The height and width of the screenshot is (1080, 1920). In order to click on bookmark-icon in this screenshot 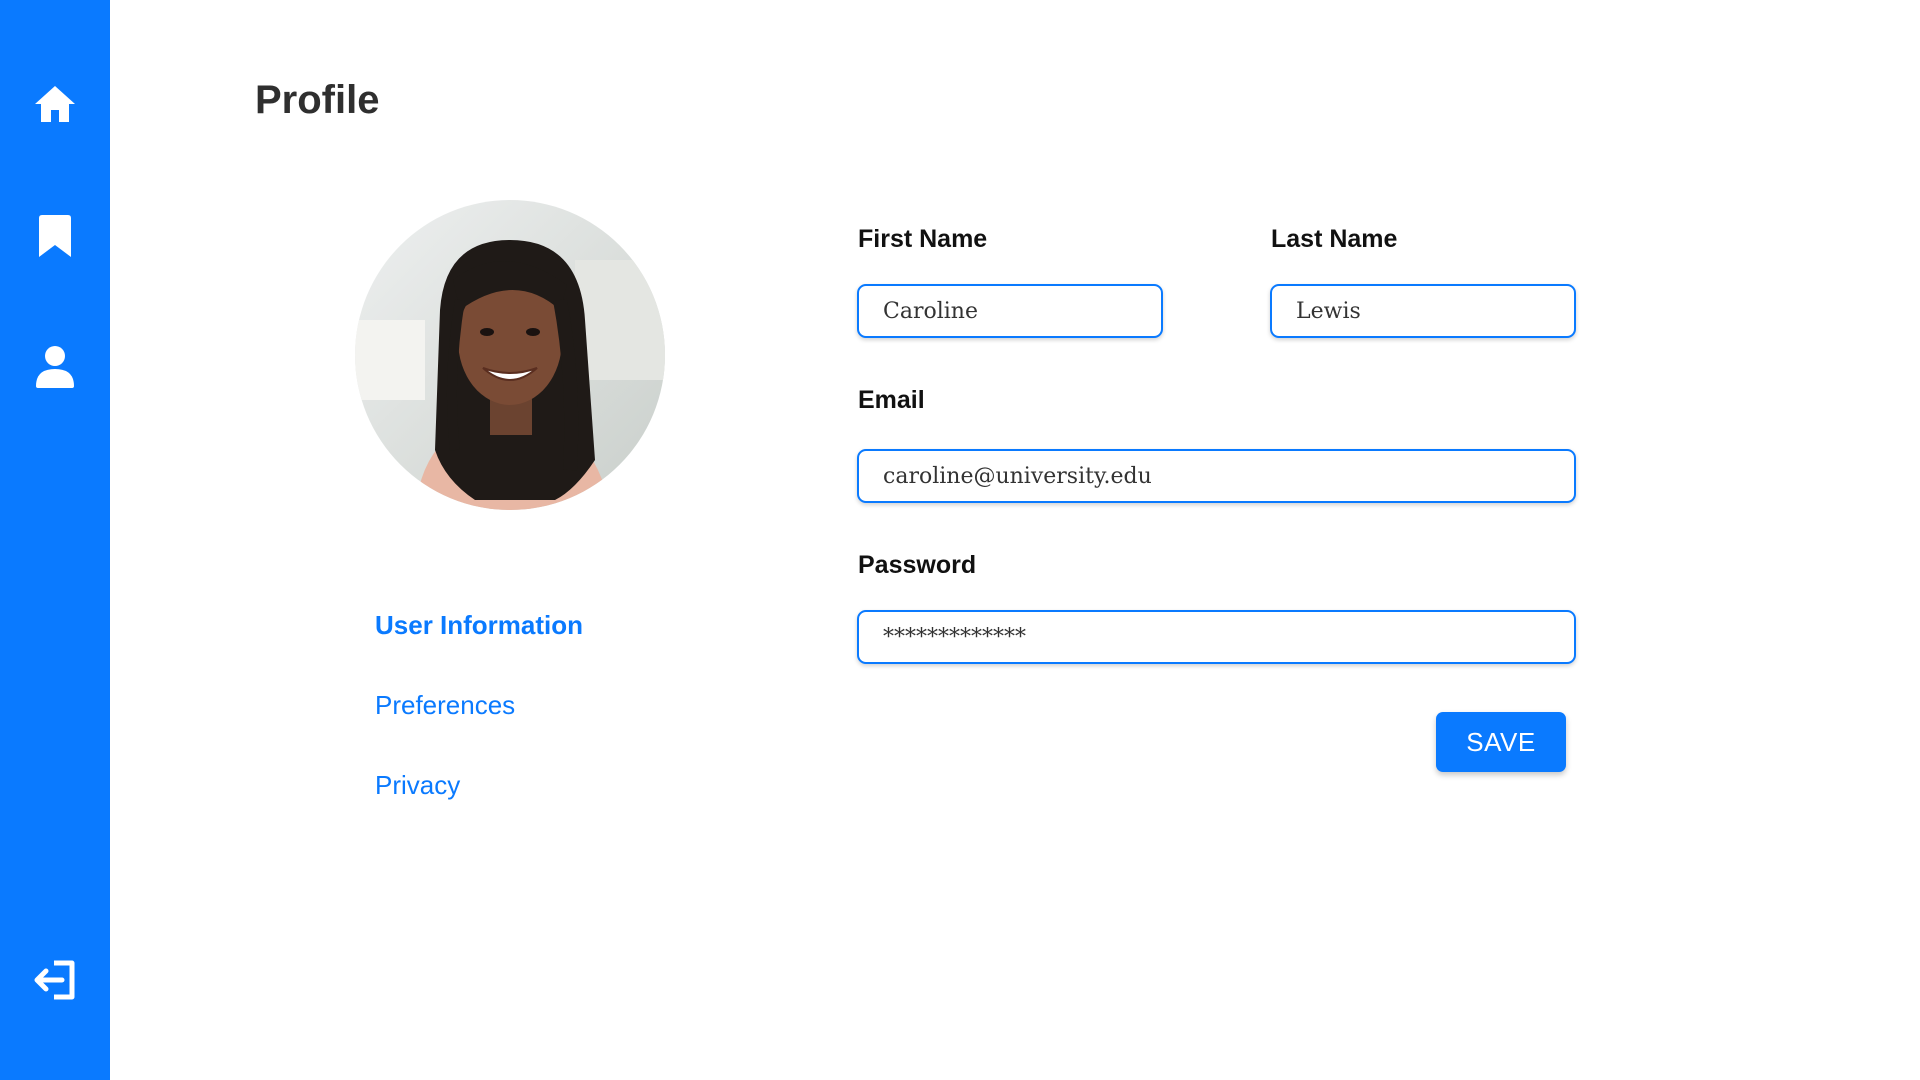, I will do `click(55, 236)`.